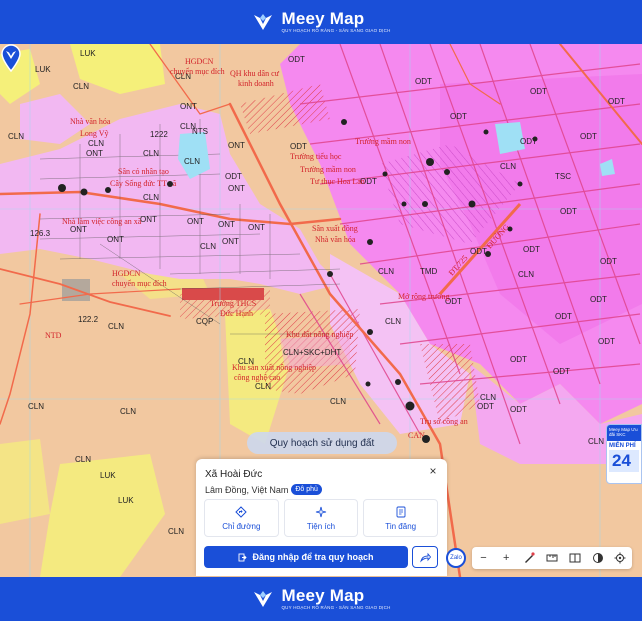 The height and width of the screenshot is (621, 642). I want to click on map-label: NTS, so click(200, 131).